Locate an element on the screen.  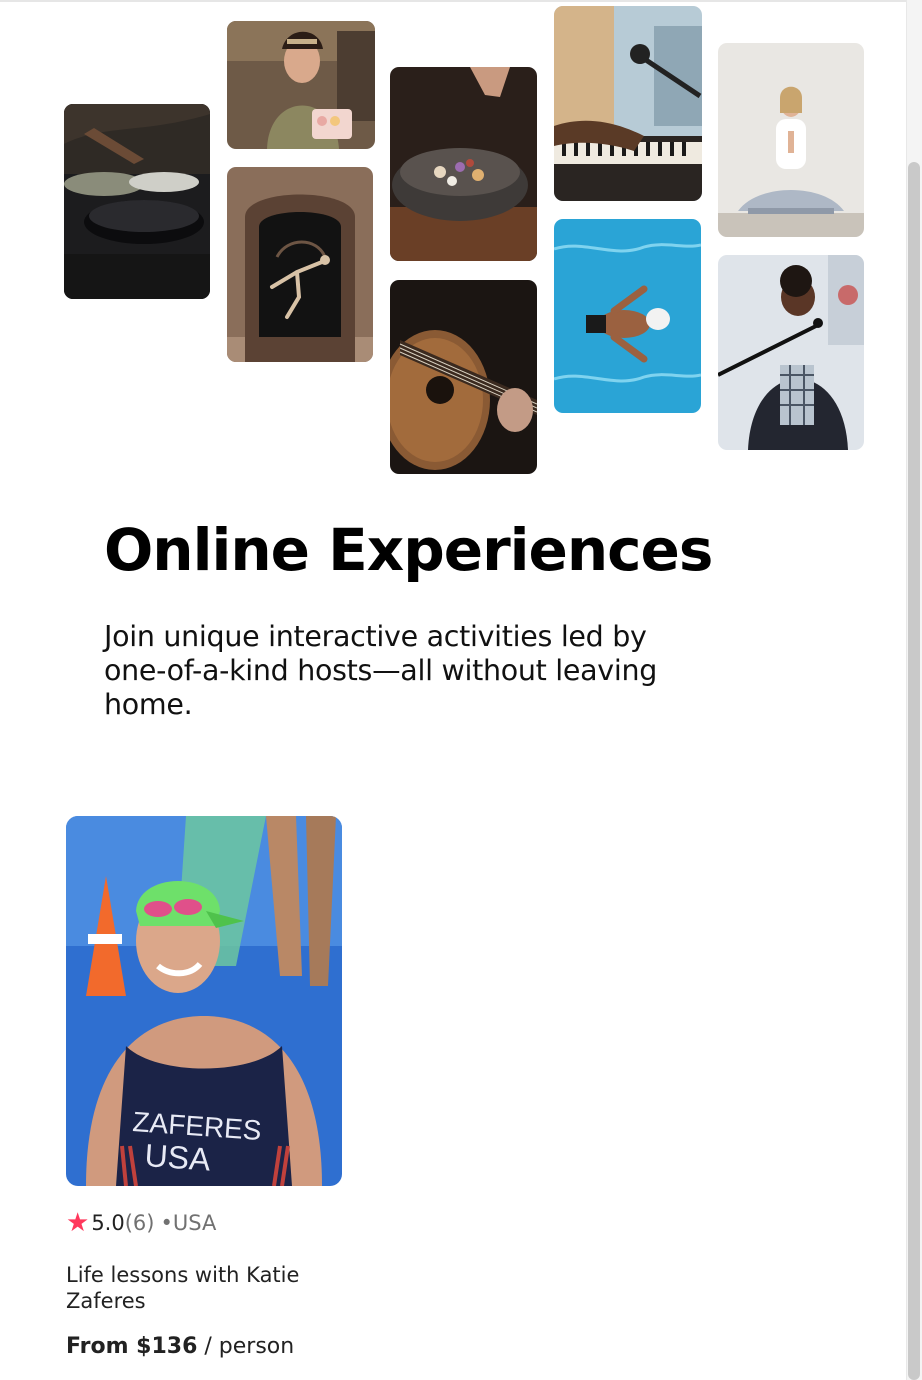
price-unit: / person is located at coordinates (246, 1346).